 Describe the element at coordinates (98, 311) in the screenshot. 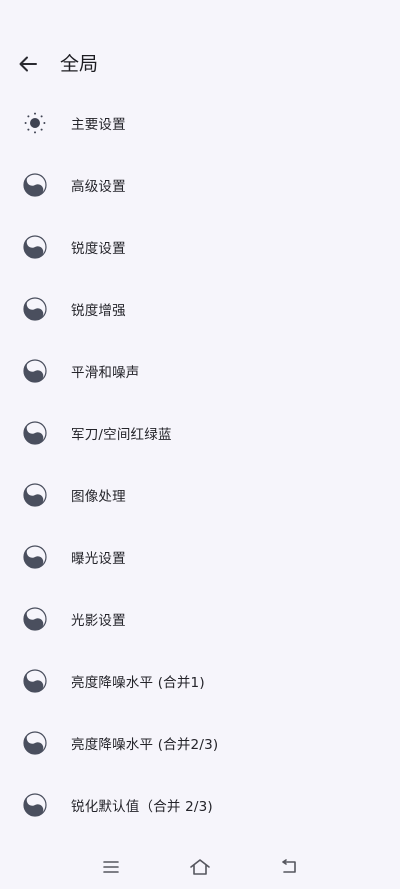

I see `settings-item-label: 锐度增强` at that location.